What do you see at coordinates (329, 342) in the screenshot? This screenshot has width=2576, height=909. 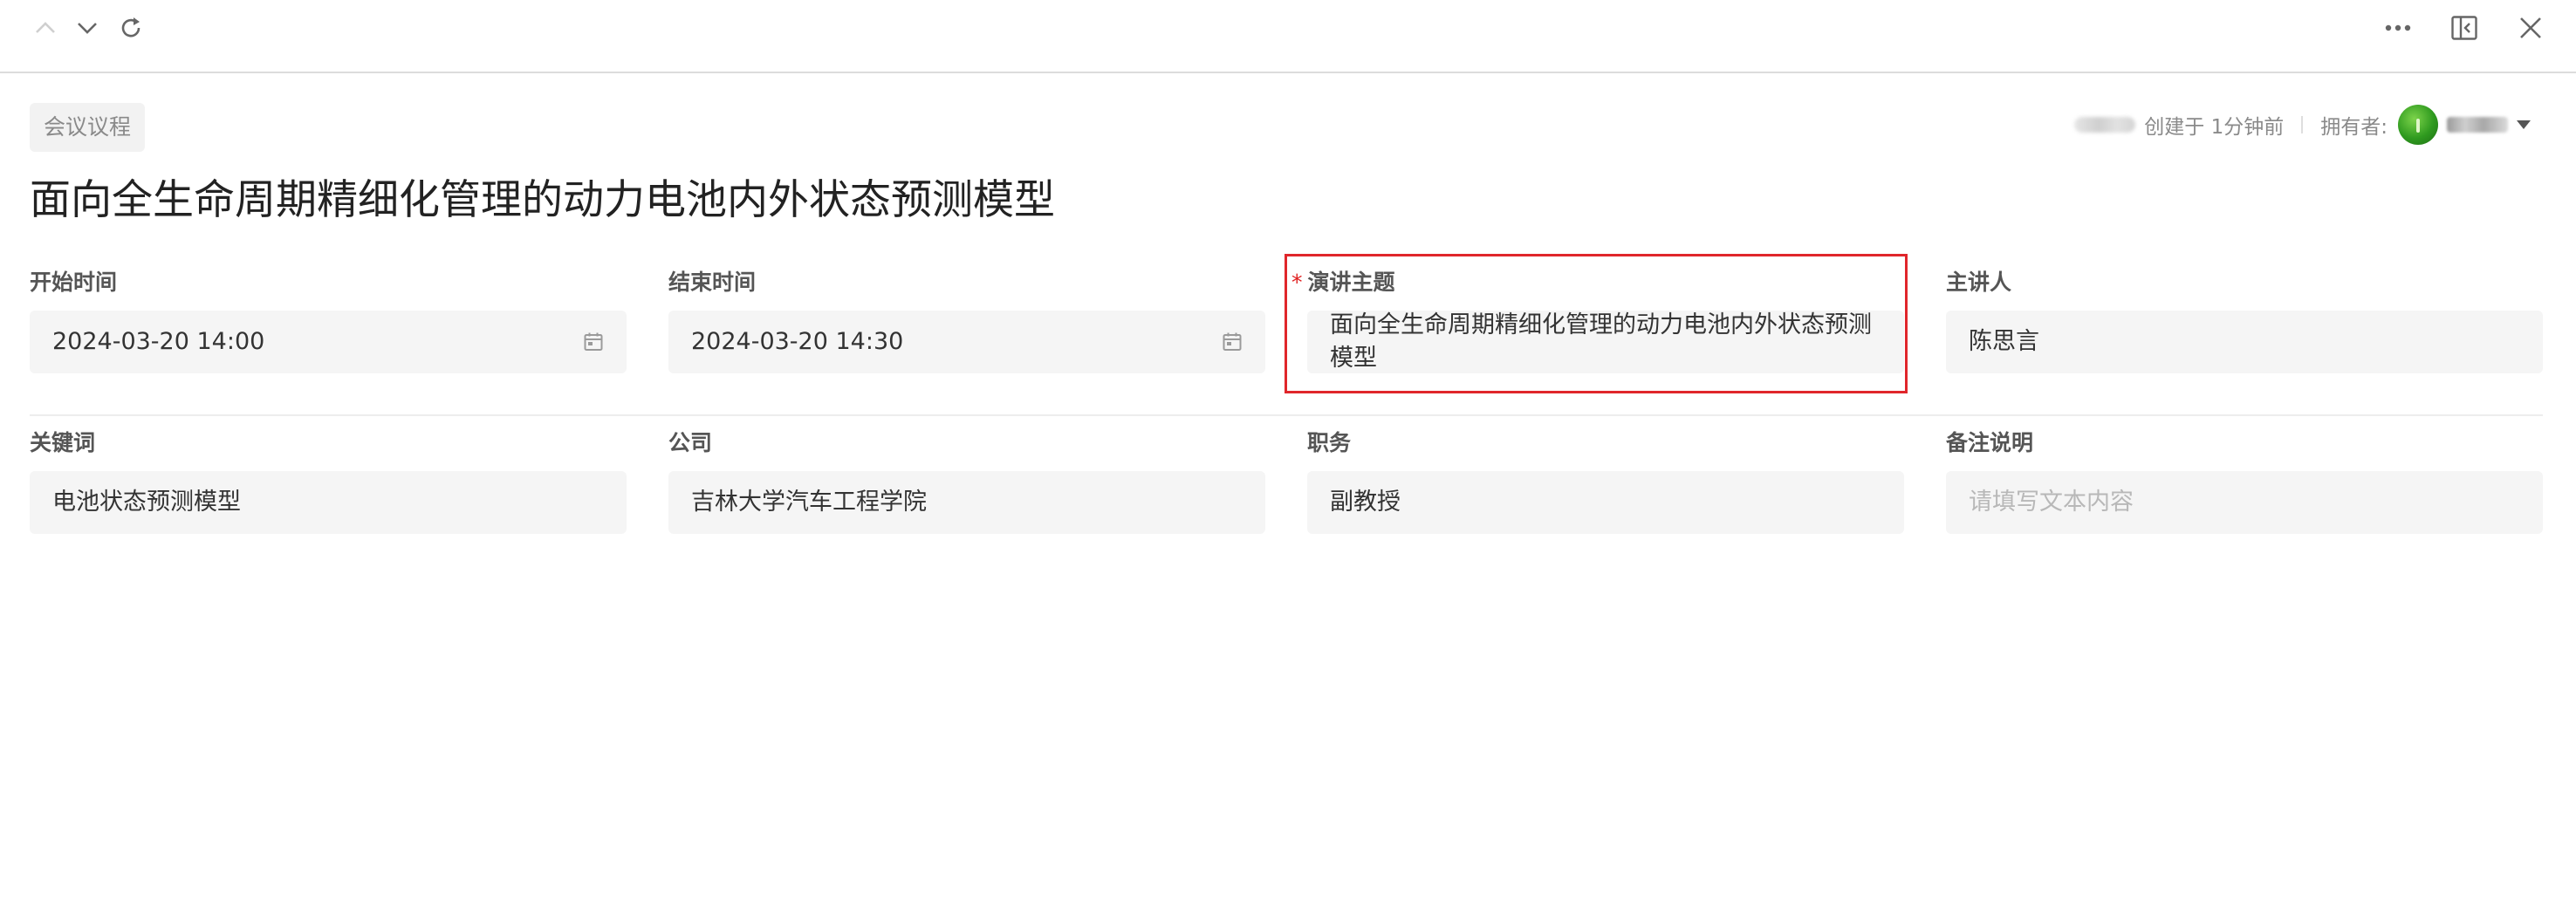 I see `start-time-input: 2024-03-20 14:00` at bounding box center [329, 342].